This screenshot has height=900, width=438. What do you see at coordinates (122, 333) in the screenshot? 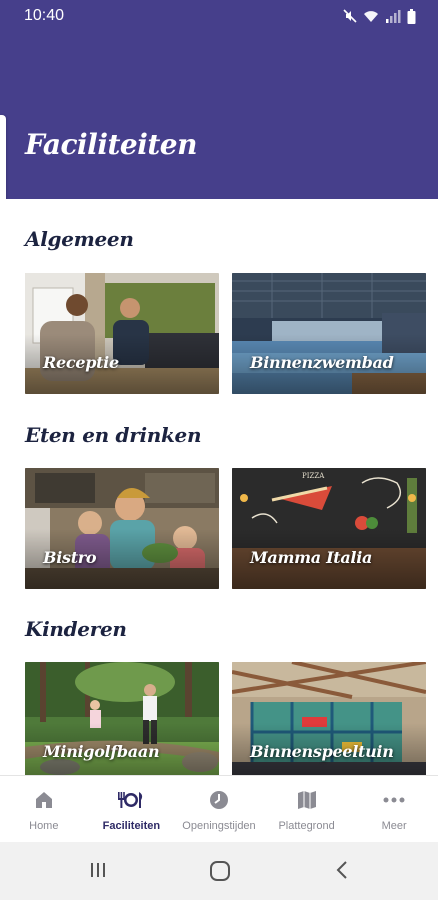
I see `tile-receptie: Receptie` at bounding box center [122, 333].